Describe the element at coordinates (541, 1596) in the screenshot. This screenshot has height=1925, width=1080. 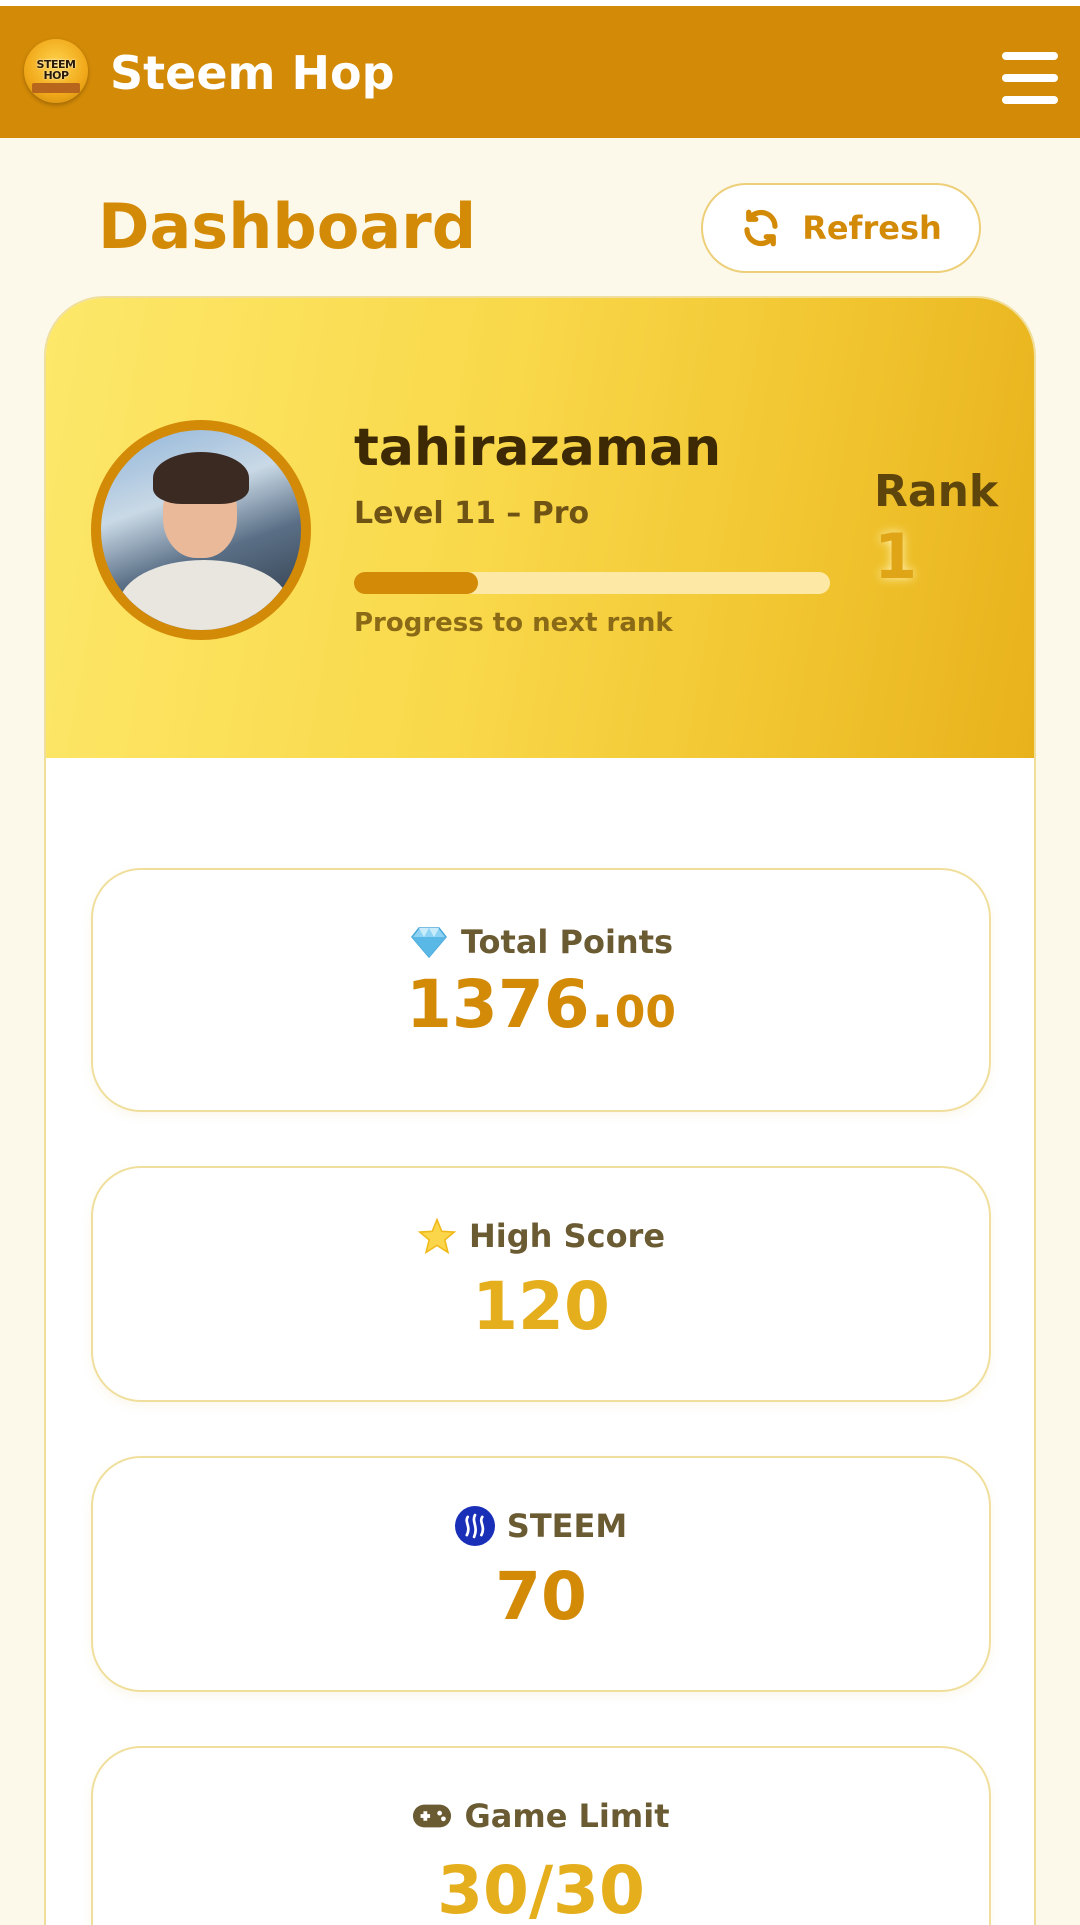
I see `steem-value: 70` at that location.